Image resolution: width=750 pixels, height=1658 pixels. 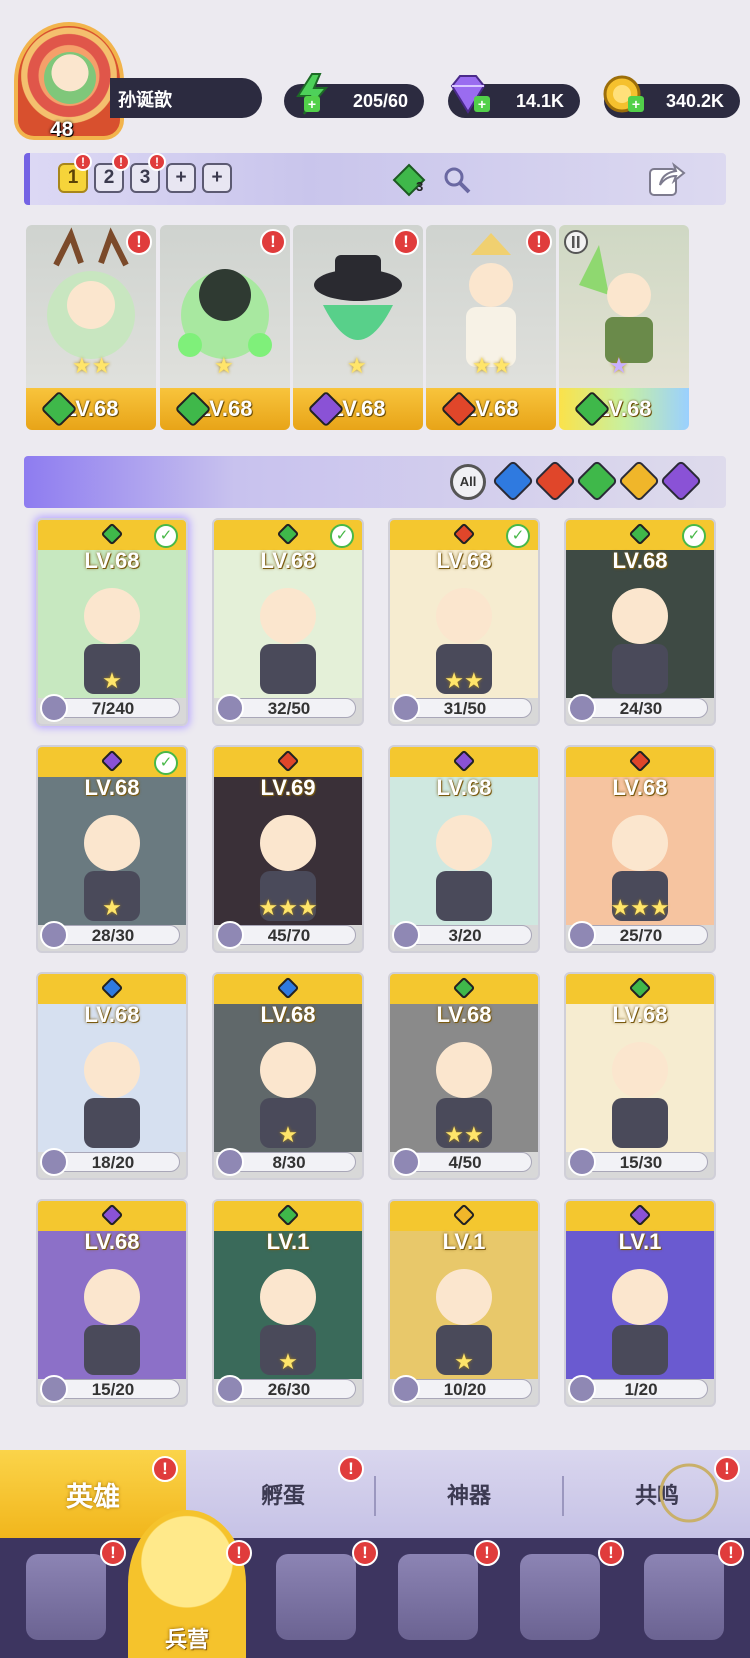 What do you see at coordinates (288, 849) in the screenshot?
I see `hero-card: LV.69 ★★★ 45/70` at bounding box center [288, 849].